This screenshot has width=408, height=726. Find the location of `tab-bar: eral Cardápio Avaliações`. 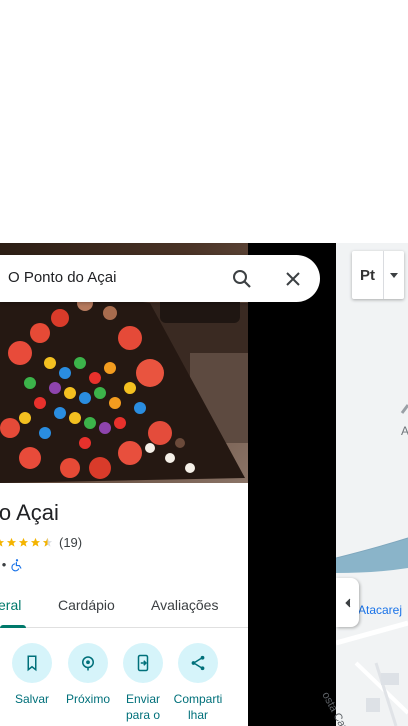

tab-bar: eral Cardápio Avaliações is located at coordinates (124, 605).